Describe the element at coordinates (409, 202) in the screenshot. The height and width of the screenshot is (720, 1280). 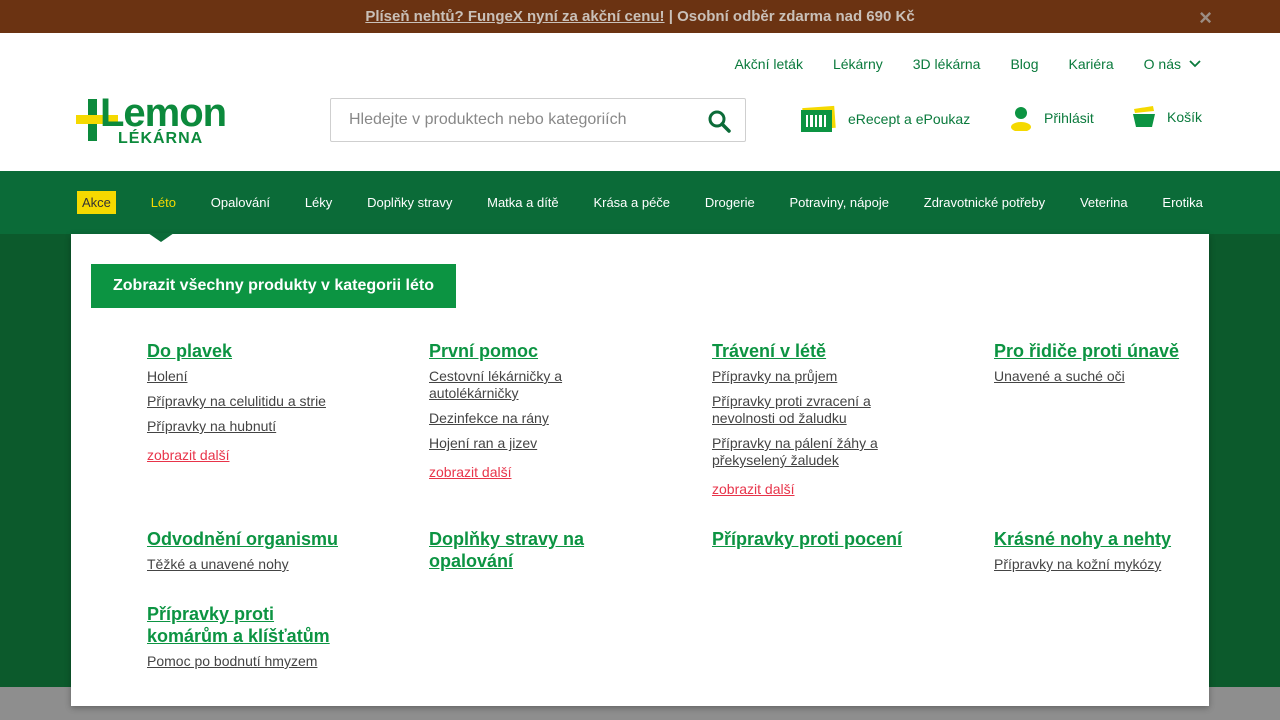
I see `nav-item-doplnky-stravy: Doplňky stravy` at that location.